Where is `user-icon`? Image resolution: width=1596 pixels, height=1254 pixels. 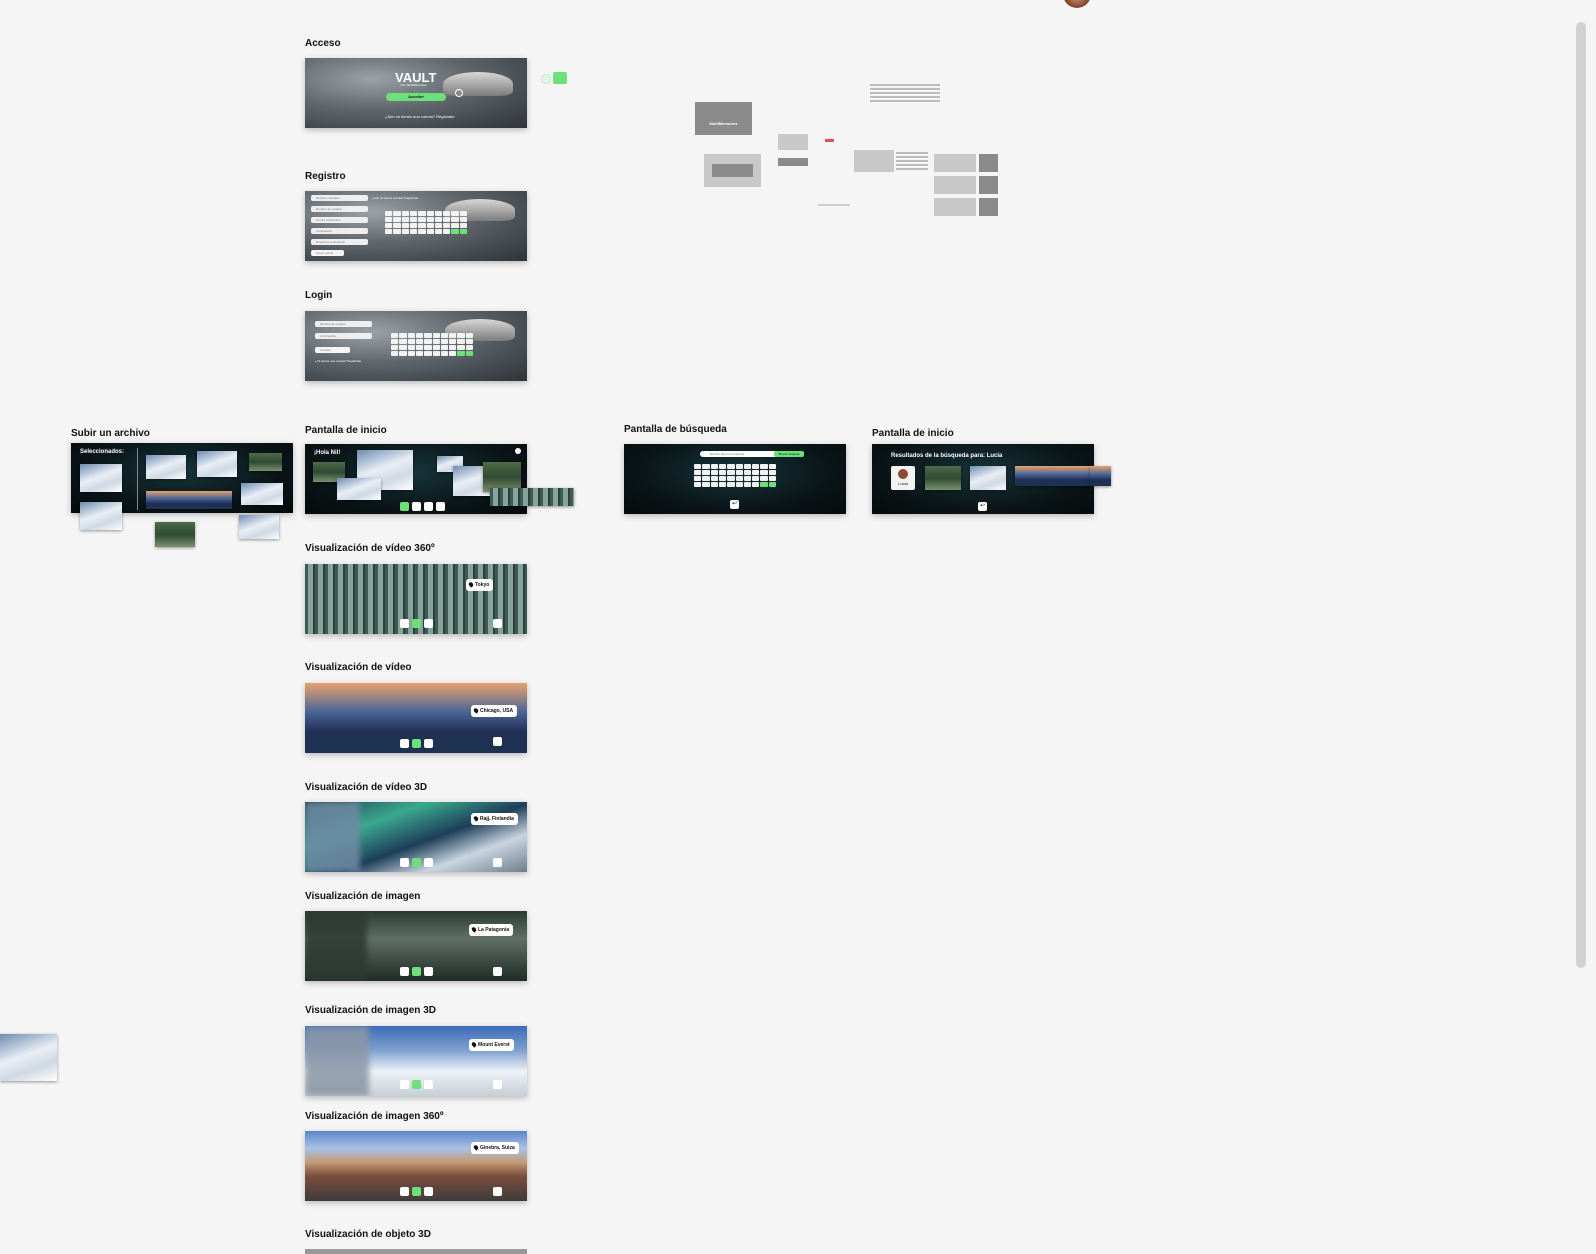 user-icon is located at coordinates (428, 506).